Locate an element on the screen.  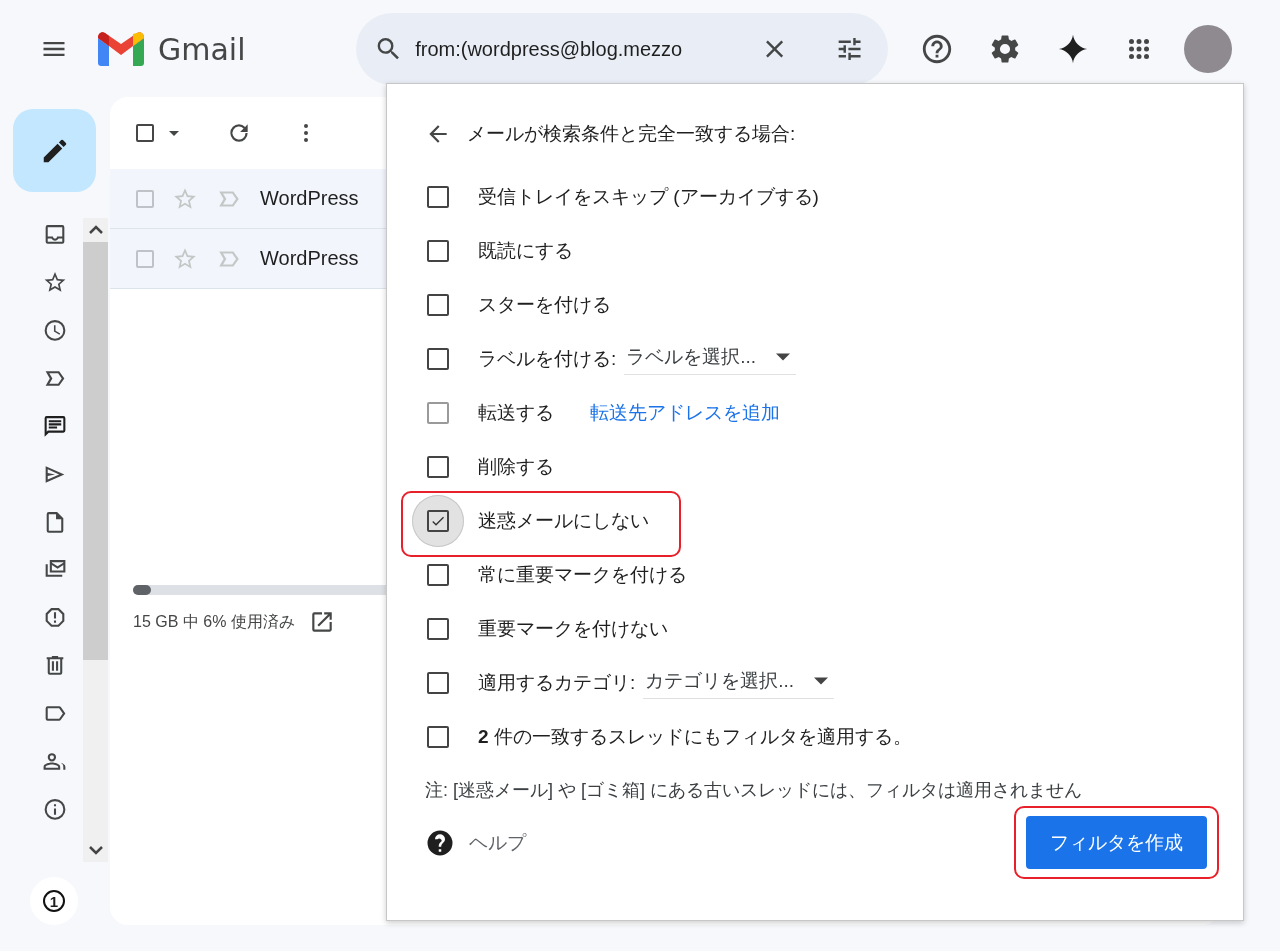
scrollbar is located at coordinates (95, 540).